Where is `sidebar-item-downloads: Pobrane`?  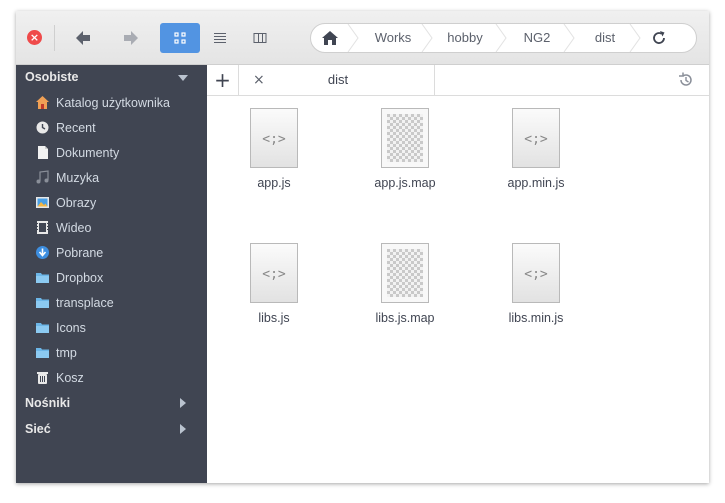 sidebar-item-downloads: Pobrane is located at coordinates (120, 253).